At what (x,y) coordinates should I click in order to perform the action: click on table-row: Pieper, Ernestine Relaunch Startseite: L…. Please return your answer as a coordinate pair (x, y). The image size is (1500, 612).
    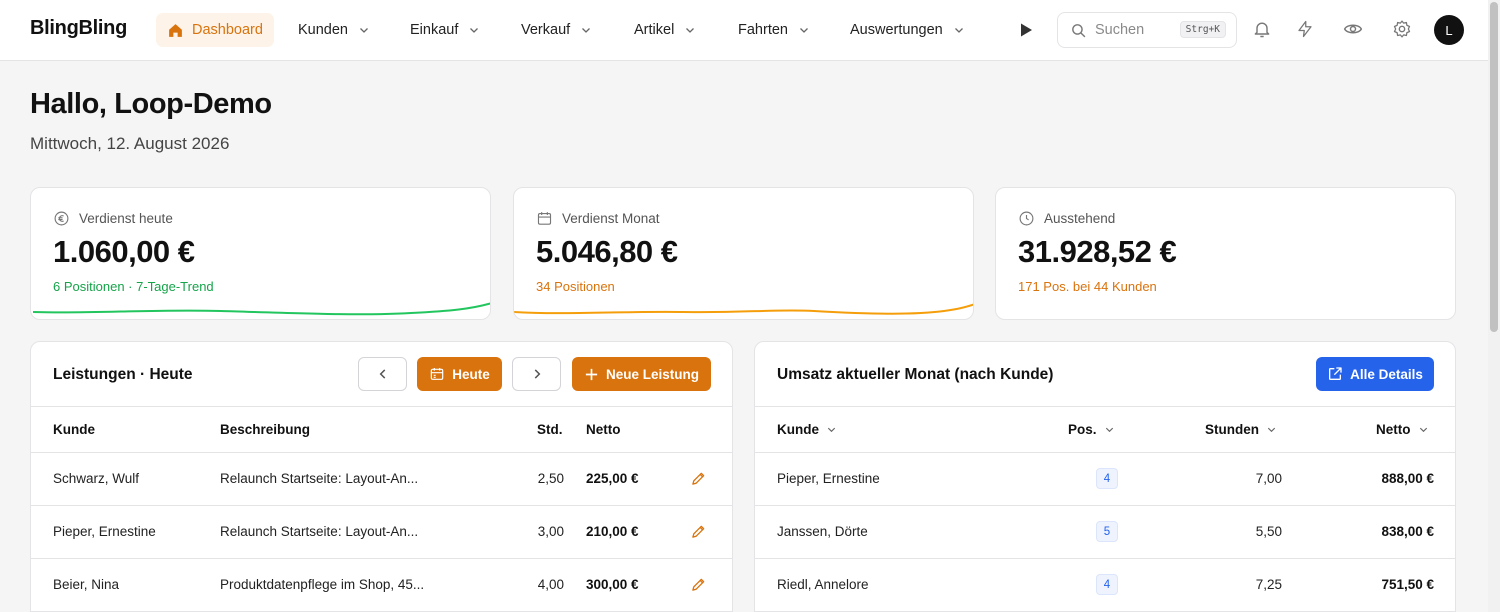
    Looking at the image, I should click on (381, 532).